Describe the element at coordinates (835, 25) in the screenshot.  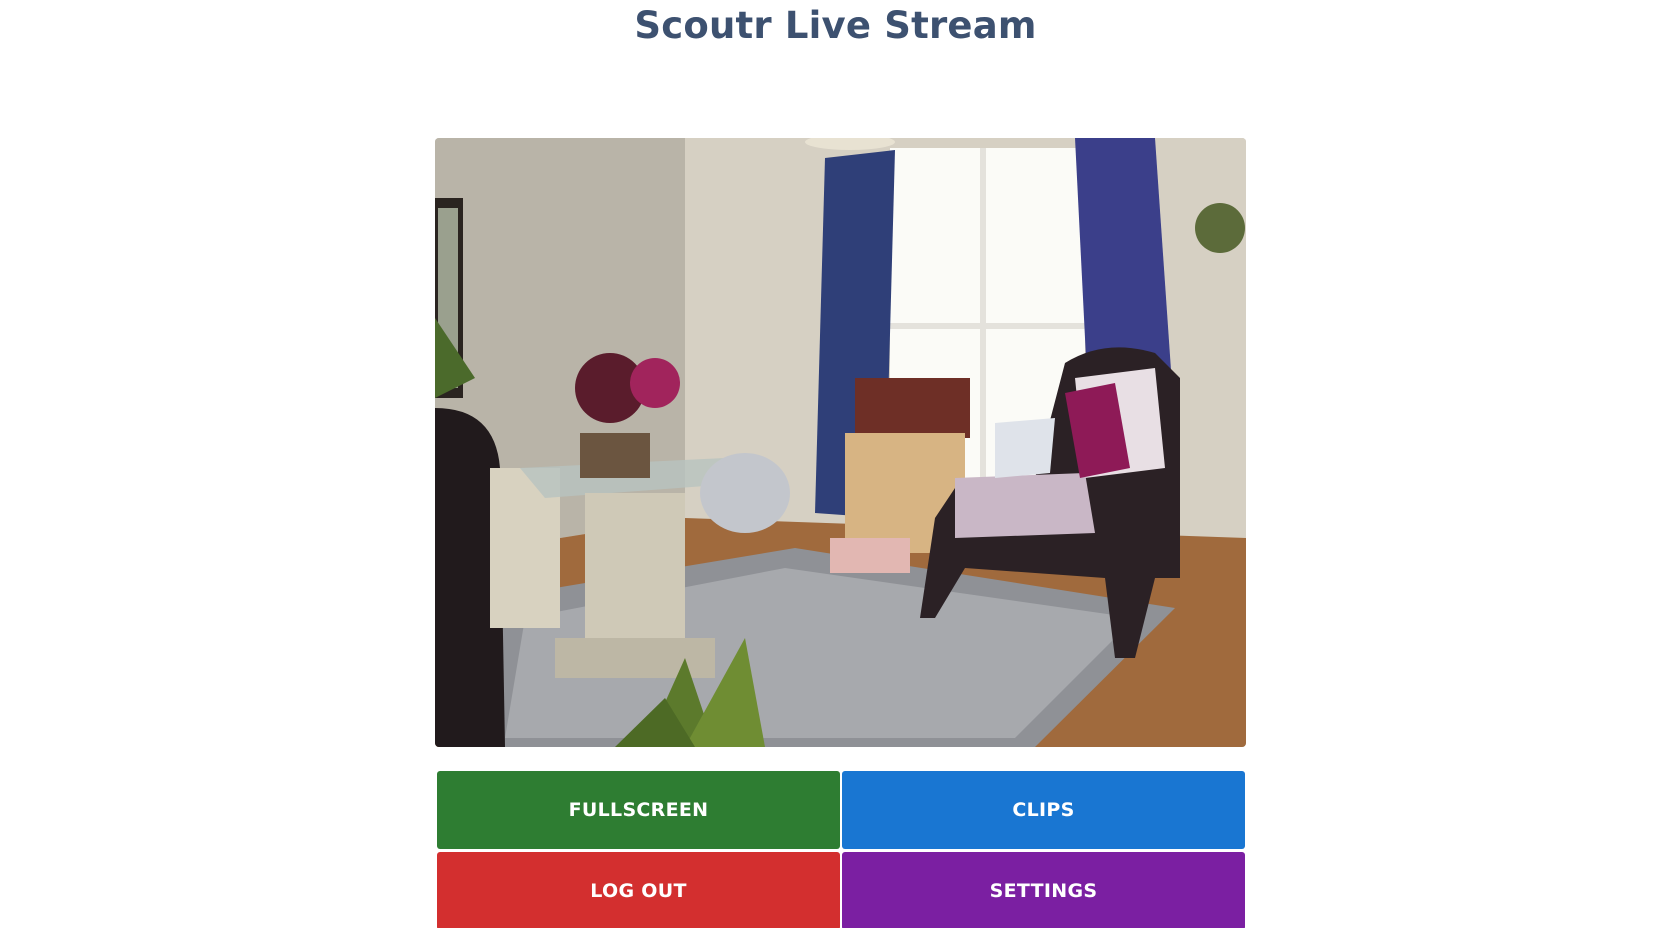
I see `page-title: Scoutr Live Stream` at that location.